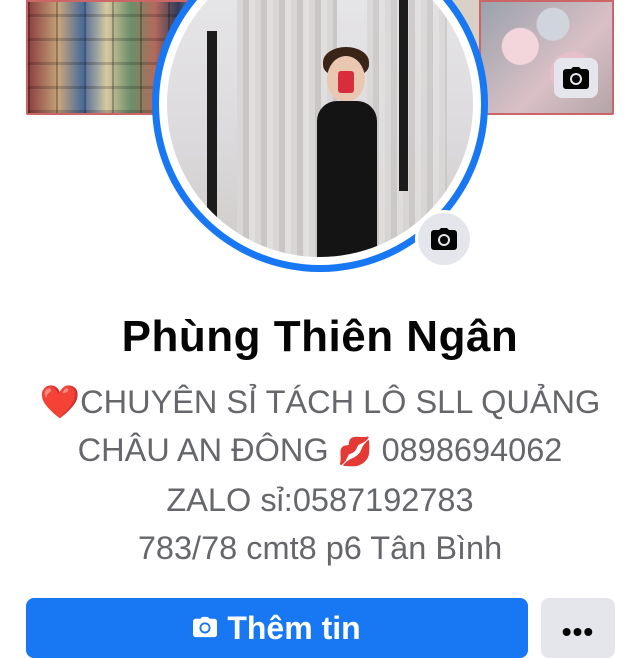 The width and height of the screenshot is (640, 658). What do you see at coordinates (320, 548) in the screenshot?
I see `bio-line-4: 783/78 cmt8 p6 Tân Bình` at bounding box center [320, 548].